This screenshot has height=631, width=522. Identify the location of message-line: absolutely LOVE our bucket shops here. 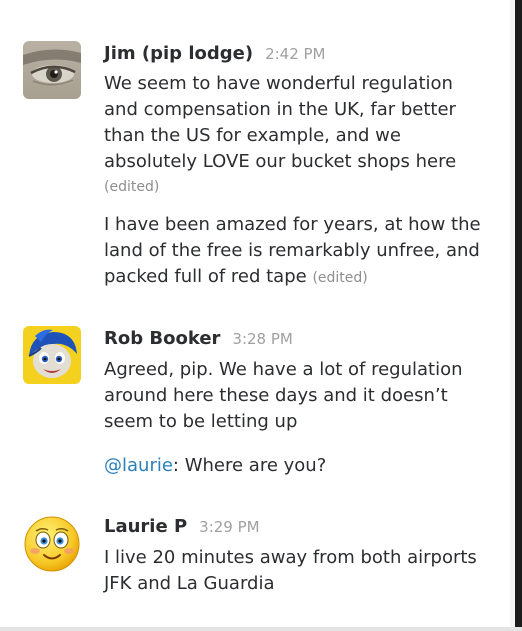
(280, 161).